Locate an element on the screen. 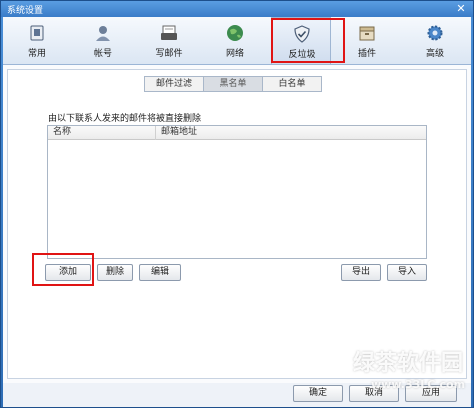  add-highlight is located at coordinates (63, 269).